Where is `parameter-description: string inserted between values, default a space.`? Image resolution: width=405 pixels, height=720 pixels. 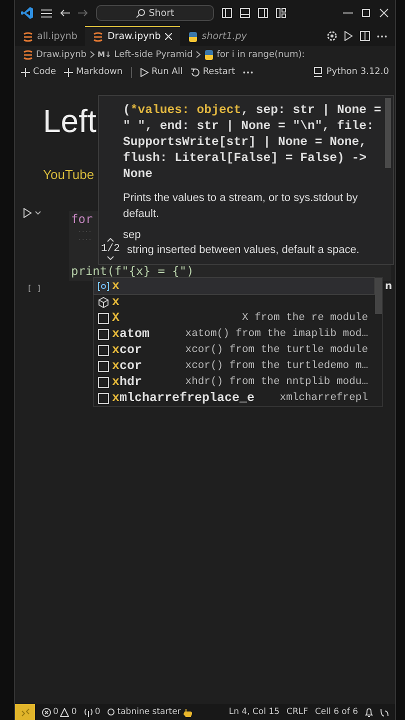 parameter-description: string inserted between values, default a space. is located at coordinates (243, 250).